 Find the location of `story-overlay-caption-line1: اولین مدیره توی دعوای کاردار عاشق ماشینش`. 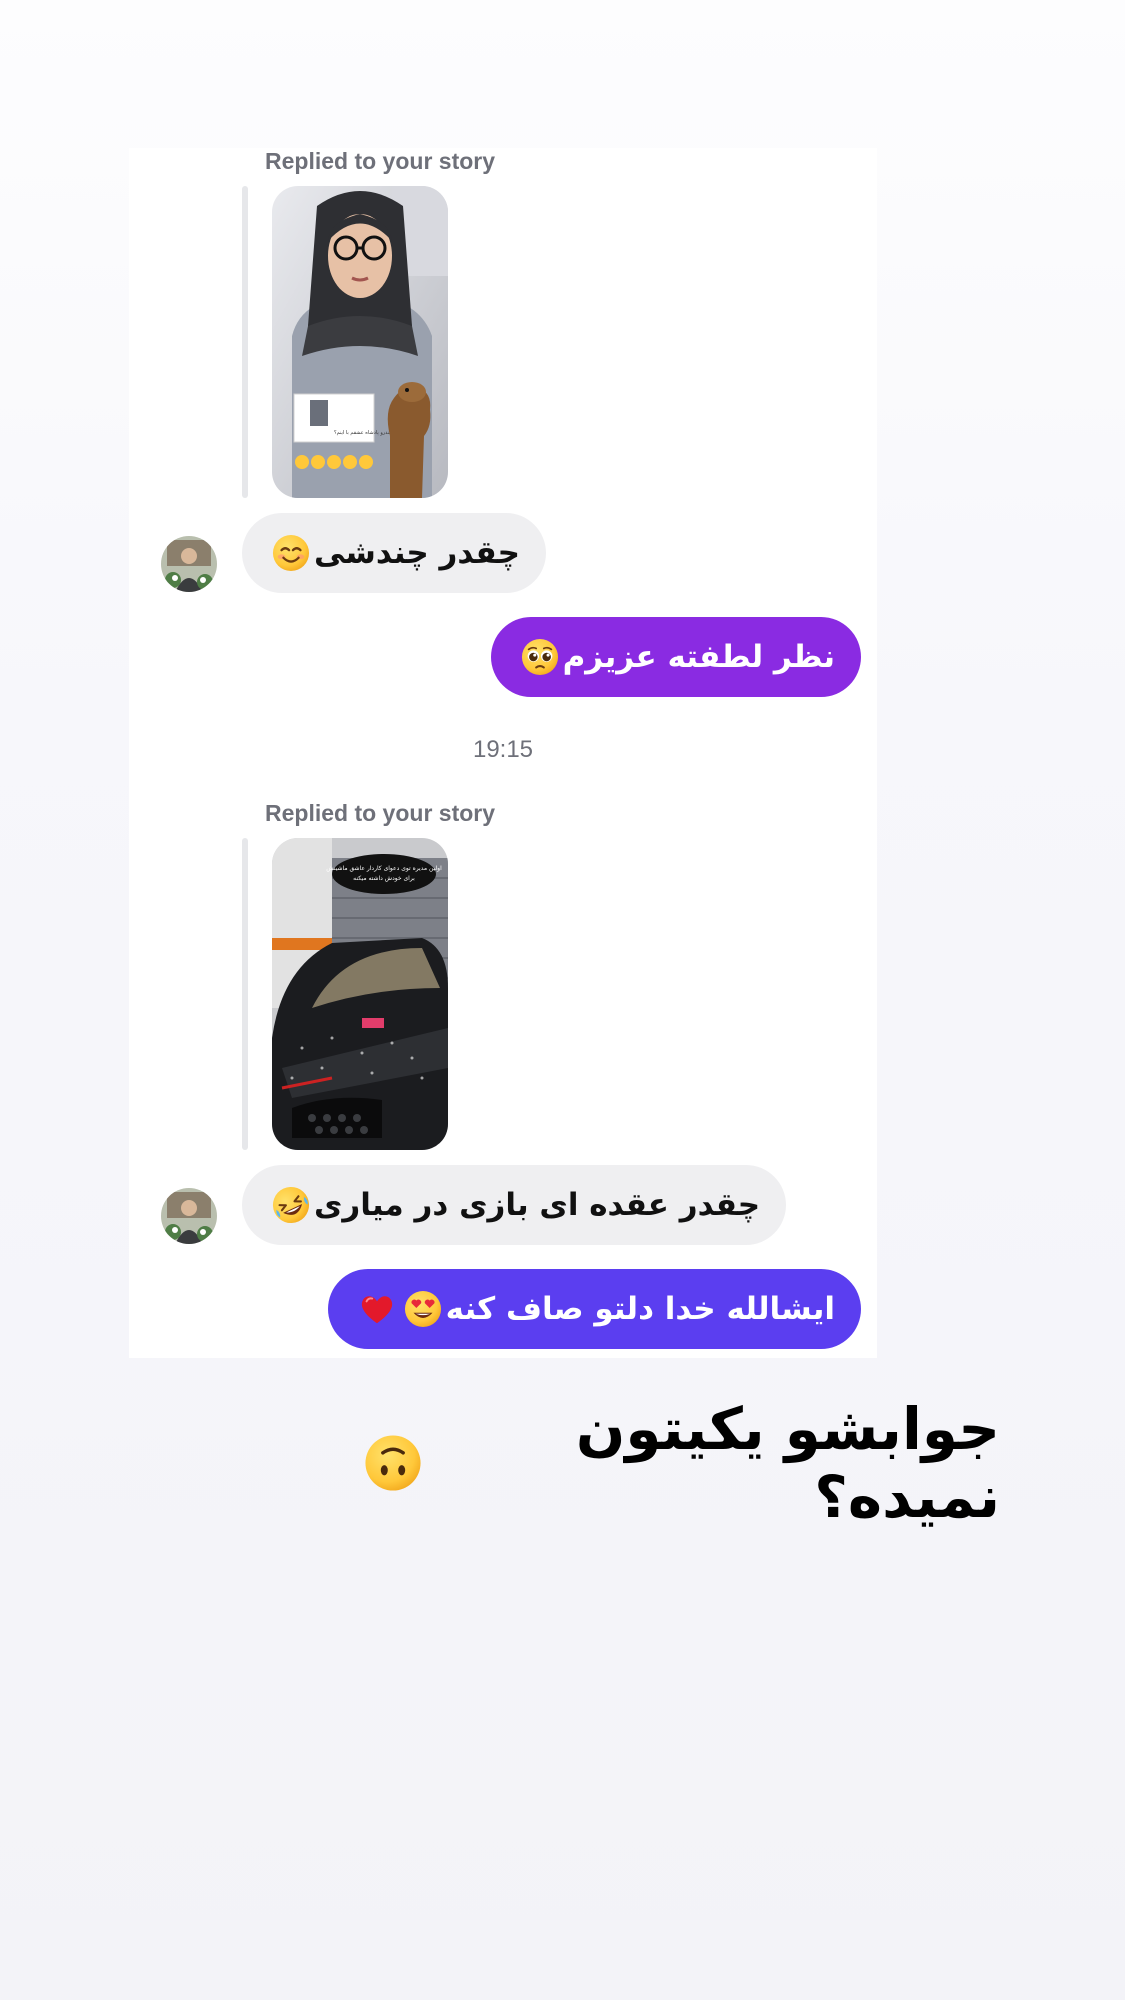

story-overlay-caption-line1: اولین مدیره توی دعوای کاردار عاشق ماشینش is located at coordinates (384, 868).